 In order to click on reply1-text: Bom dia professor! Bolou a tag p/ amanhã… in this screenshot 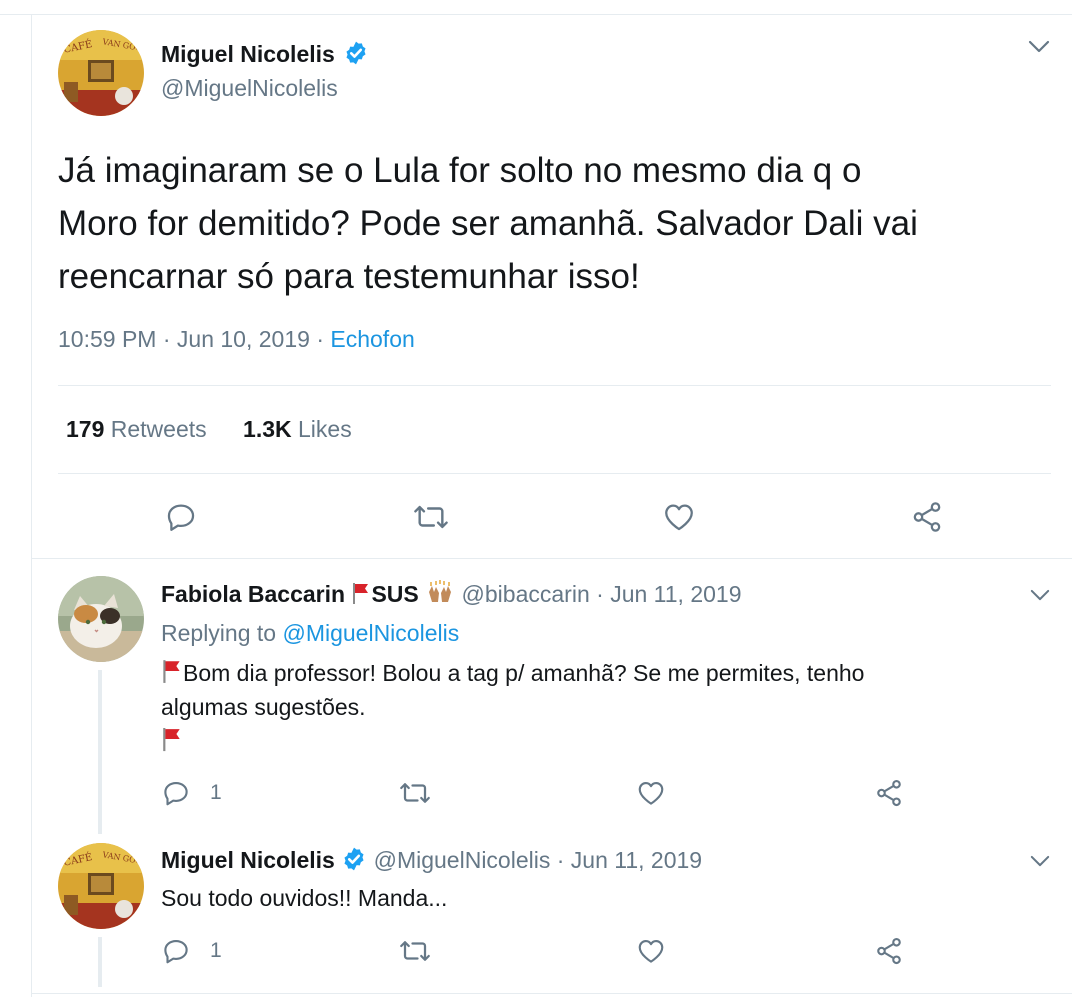, I will do `click(512, 709)`.